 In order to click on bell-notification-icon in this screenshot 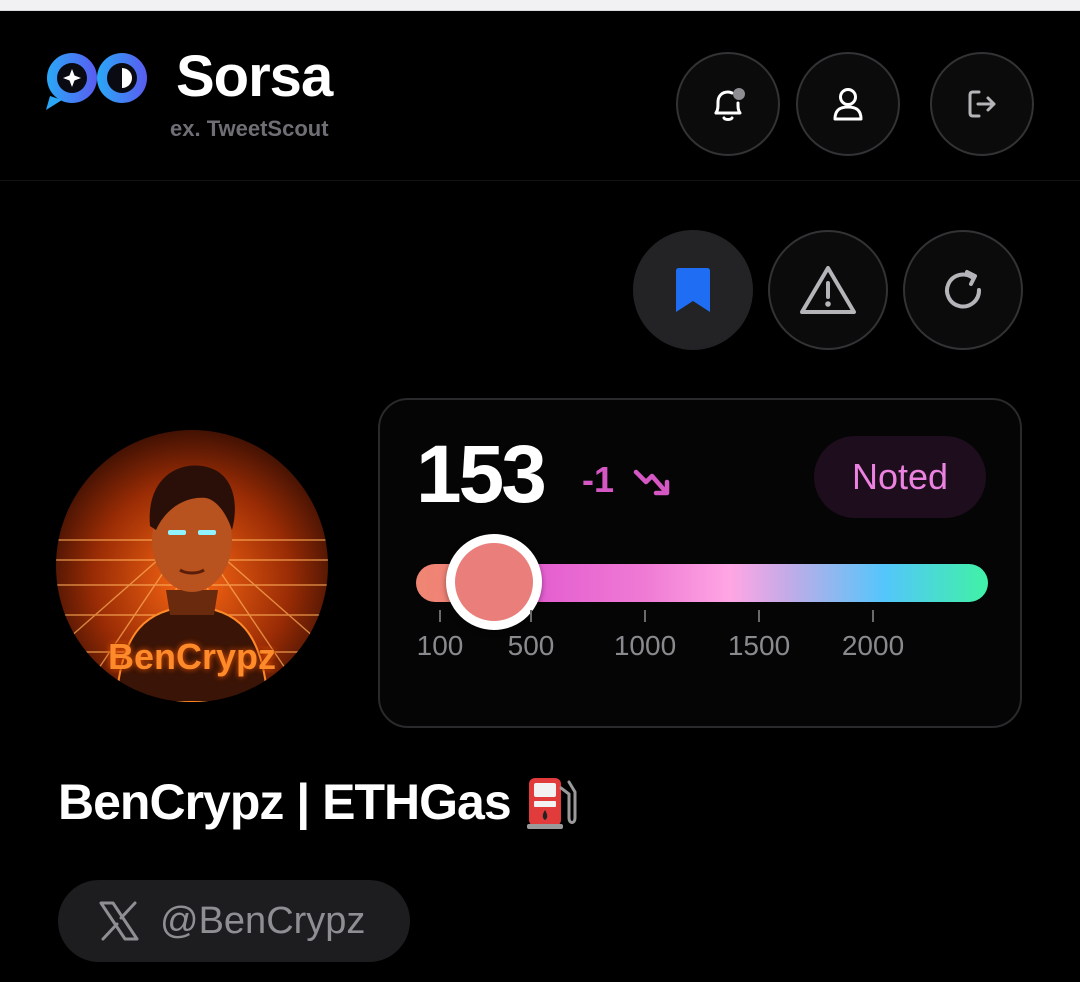, I will do `click(729, 104)`.